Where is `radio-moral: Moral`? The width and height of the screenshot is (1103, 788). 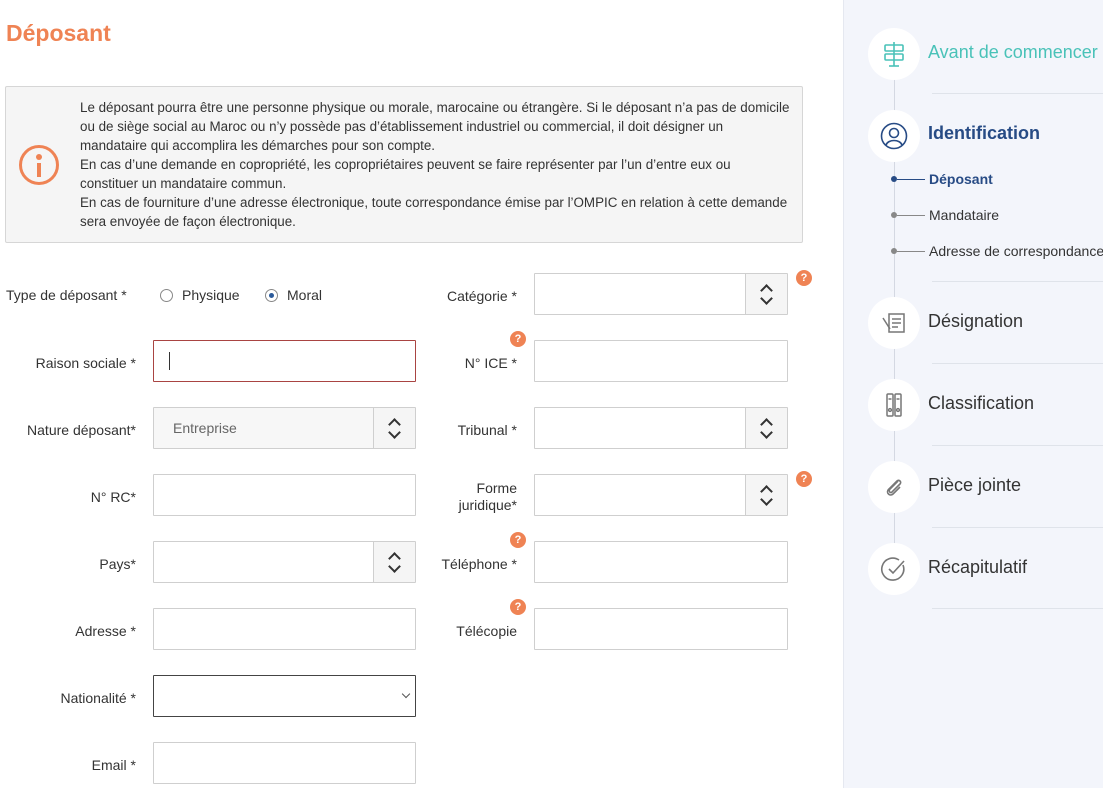 radio-moral: Moral is located at coordinates (293, 295).